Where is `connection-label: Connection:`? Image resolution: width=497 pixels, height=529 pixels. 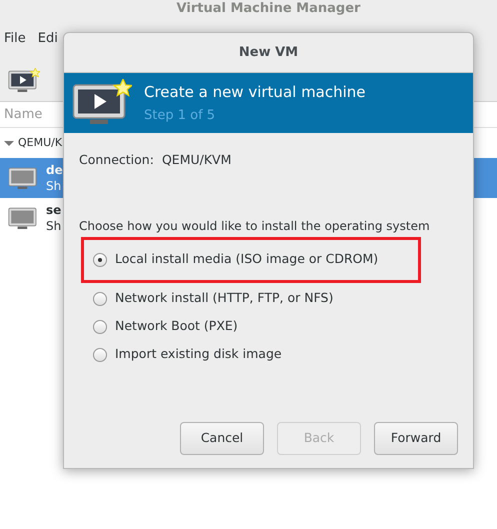 connection-label: Connection: is located at coordinates (116, 160).